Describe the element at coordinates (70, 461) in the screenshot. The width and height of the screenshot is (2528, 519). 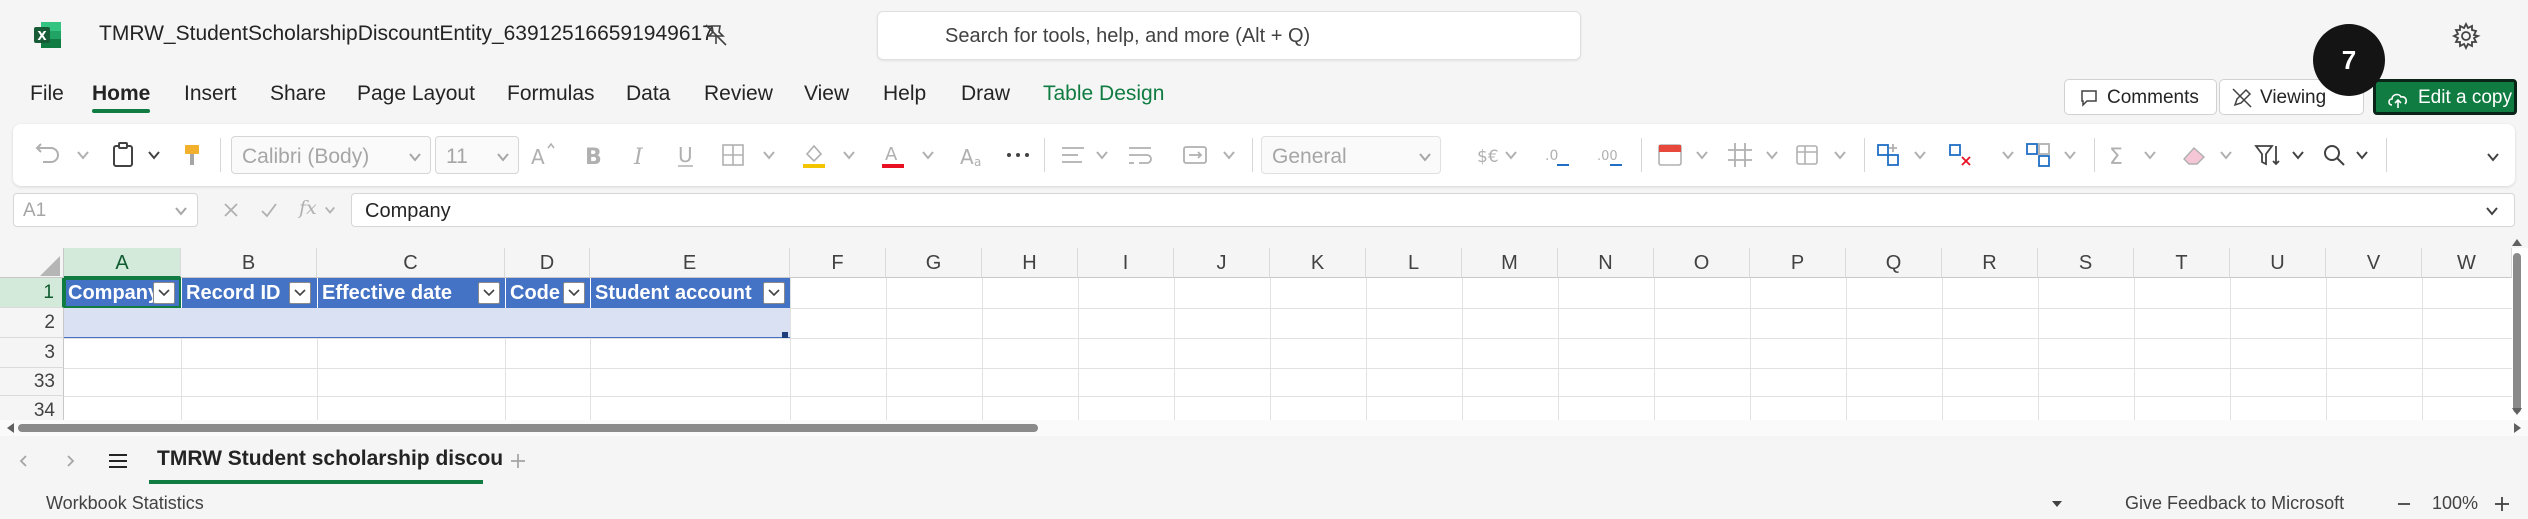
I see `next-sheet-icon` at that location.